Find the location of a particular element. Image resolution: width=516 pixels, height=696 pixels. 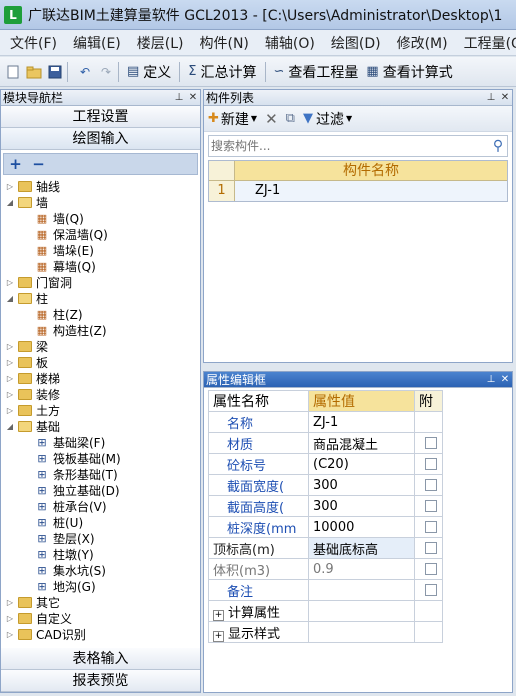

menu-floor: 楼层(L) is located at coordinates (158, 43).